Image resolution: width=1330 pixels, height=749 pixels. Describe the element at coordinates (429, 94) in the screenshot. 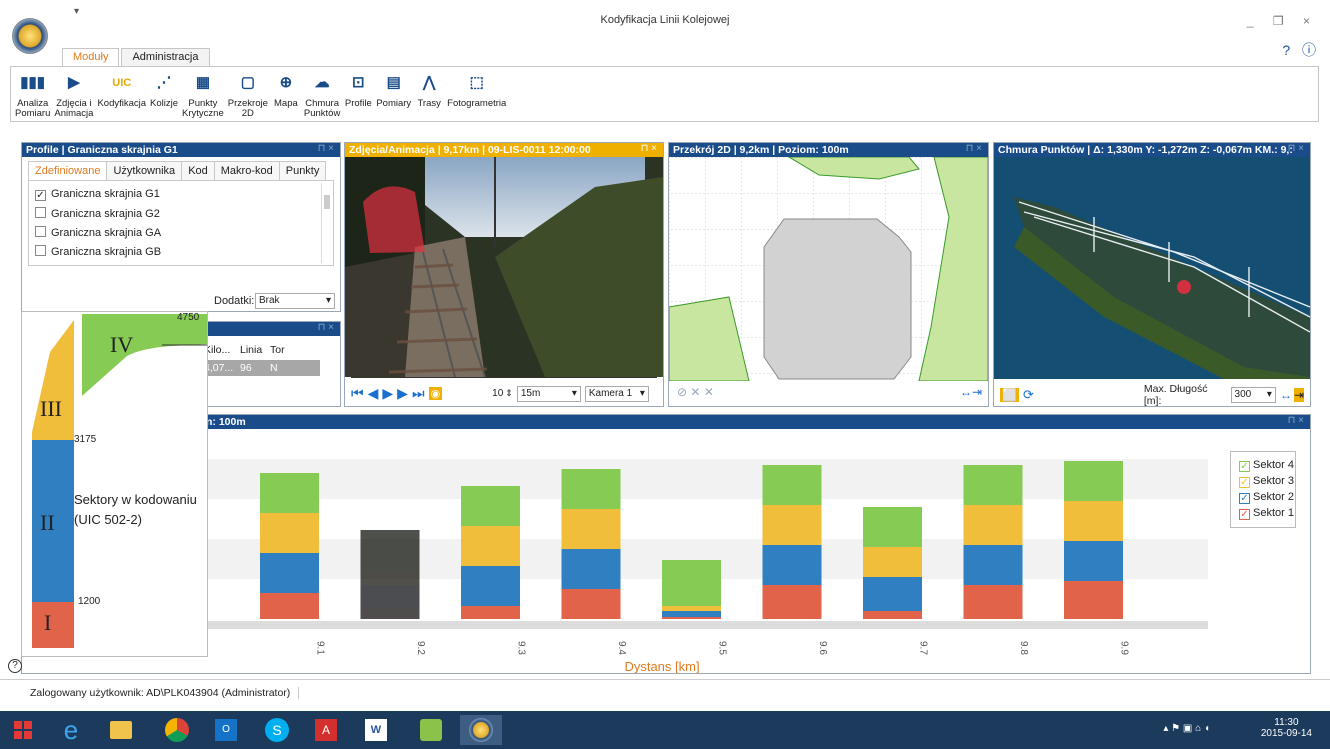

I see `ribbon-button: ⋀ Trasy` at that location.